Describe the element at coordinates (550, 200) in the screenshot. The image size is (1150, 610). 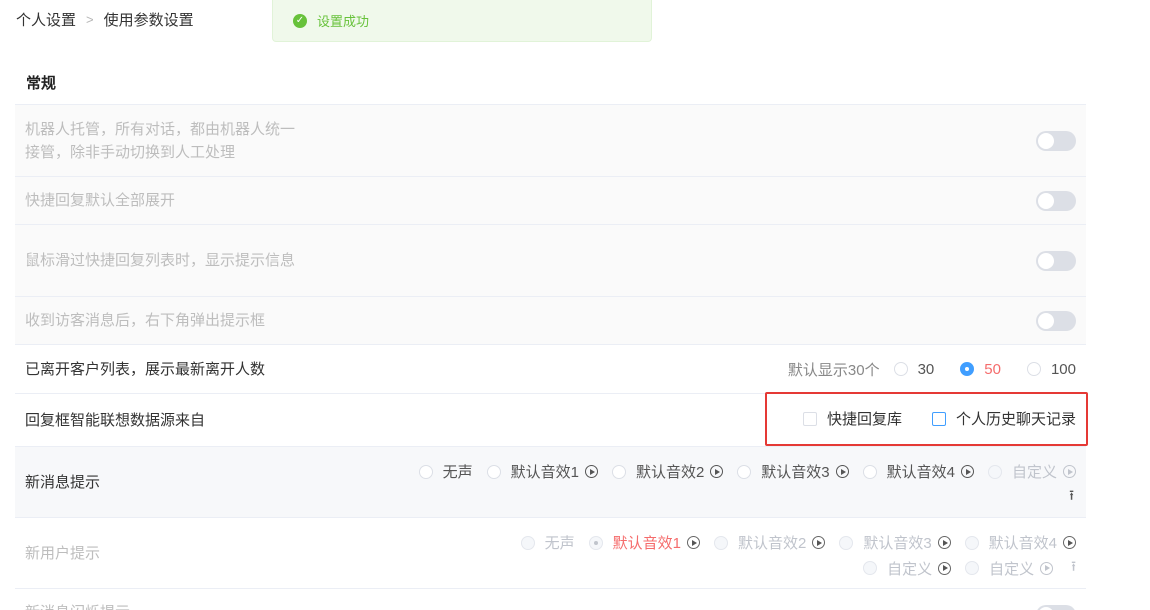
I see `setting-row-expand: 快捷回复默认全部展开` at that location.